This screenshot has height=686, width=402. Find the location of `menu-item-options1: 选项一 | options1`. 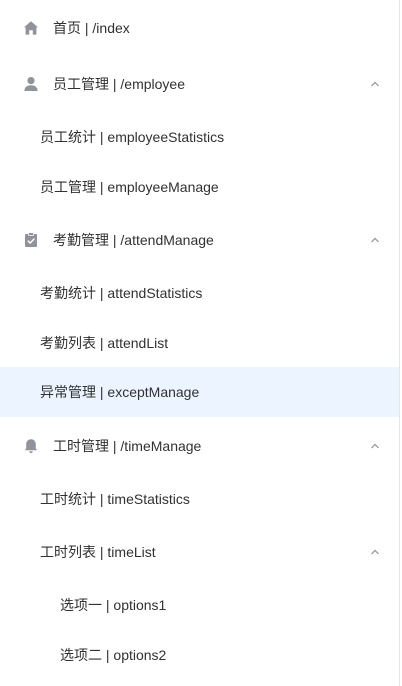

menu-item-options1: 选项一 | options1 is located at coordinates (199, 605).